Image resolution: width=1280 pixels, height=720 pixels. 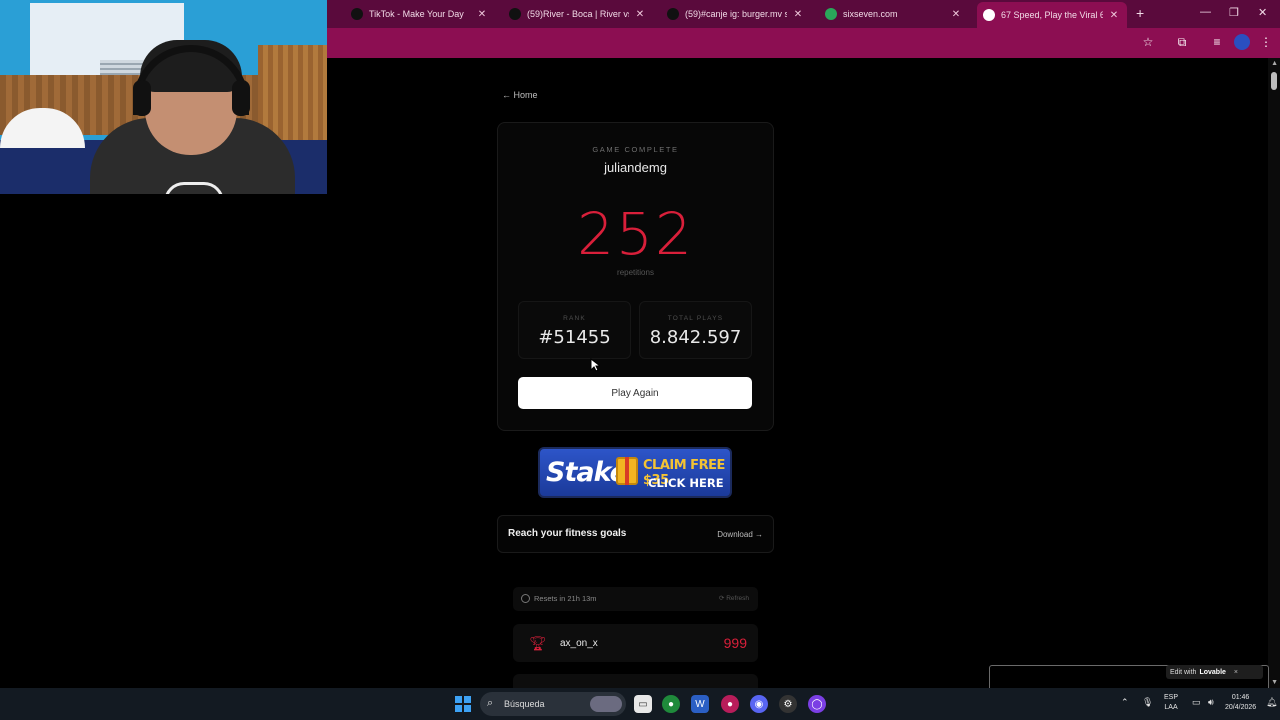 I want to click on search-highlight-image, so click(x=606, y=704).